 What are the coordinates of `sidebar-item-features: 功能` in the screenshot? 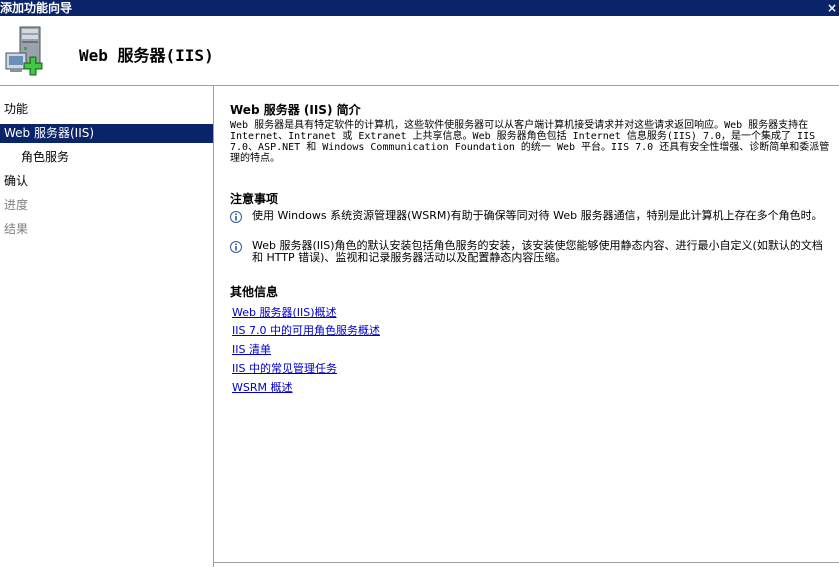 It's located at (16, 109).